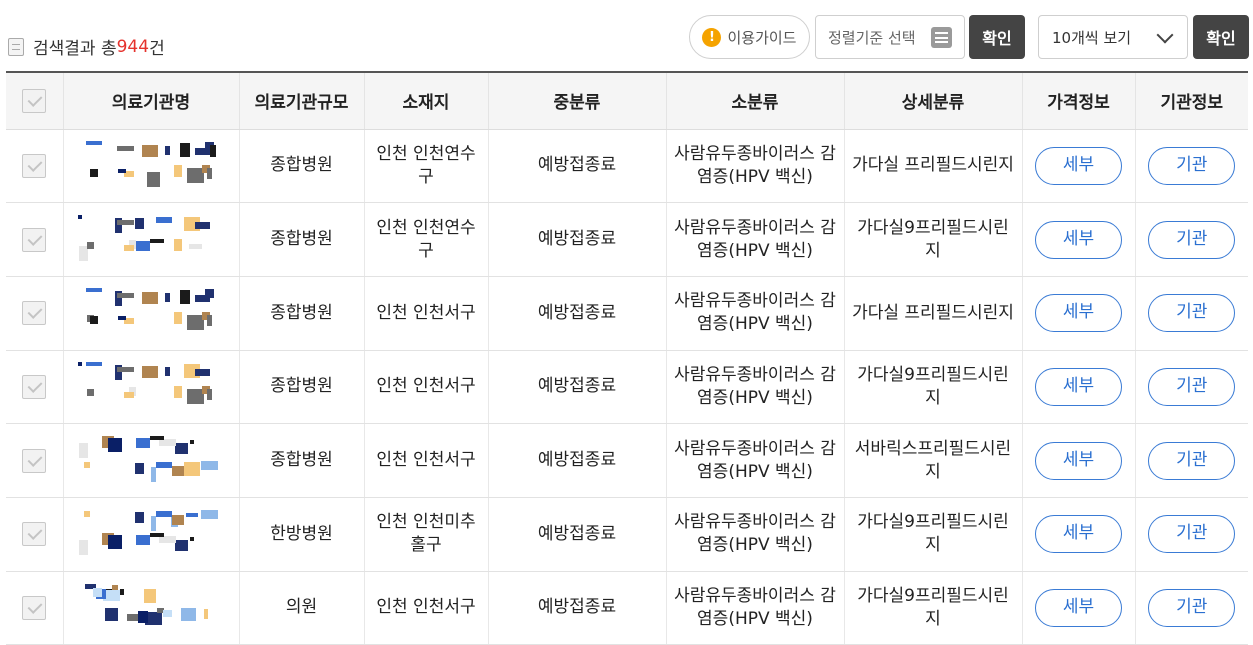  I want to click on col-location: 소재지, so click(425, 100).